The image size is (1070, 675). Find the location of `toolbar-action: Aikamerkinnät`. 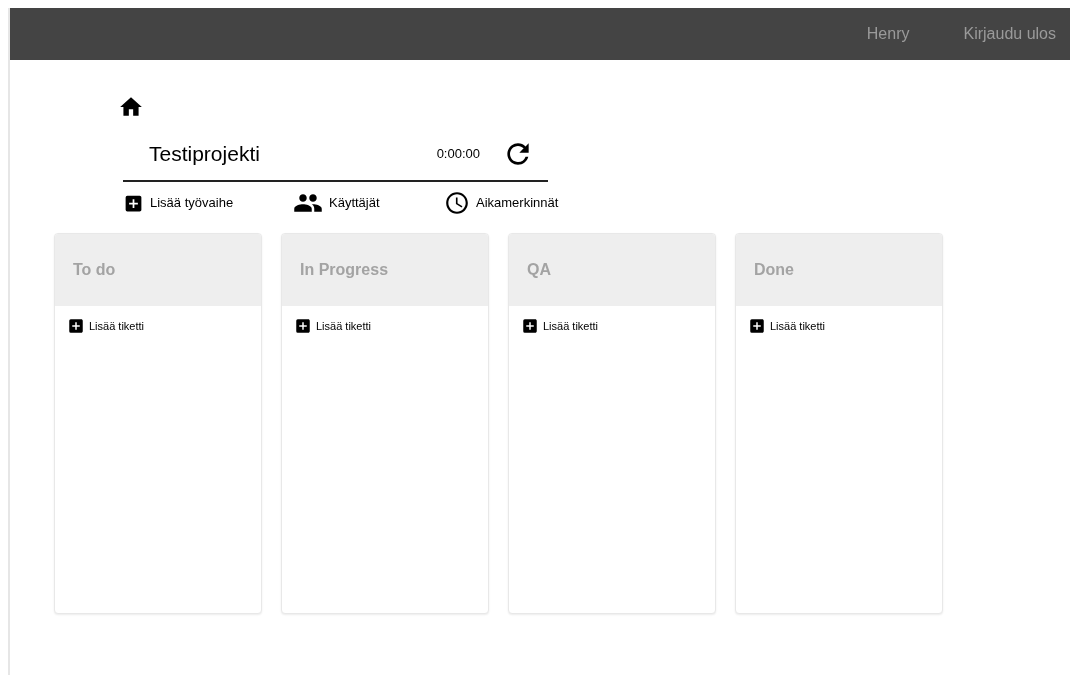

toolbar-action: Aikamerkinnät is located at coordinates (501, 203).